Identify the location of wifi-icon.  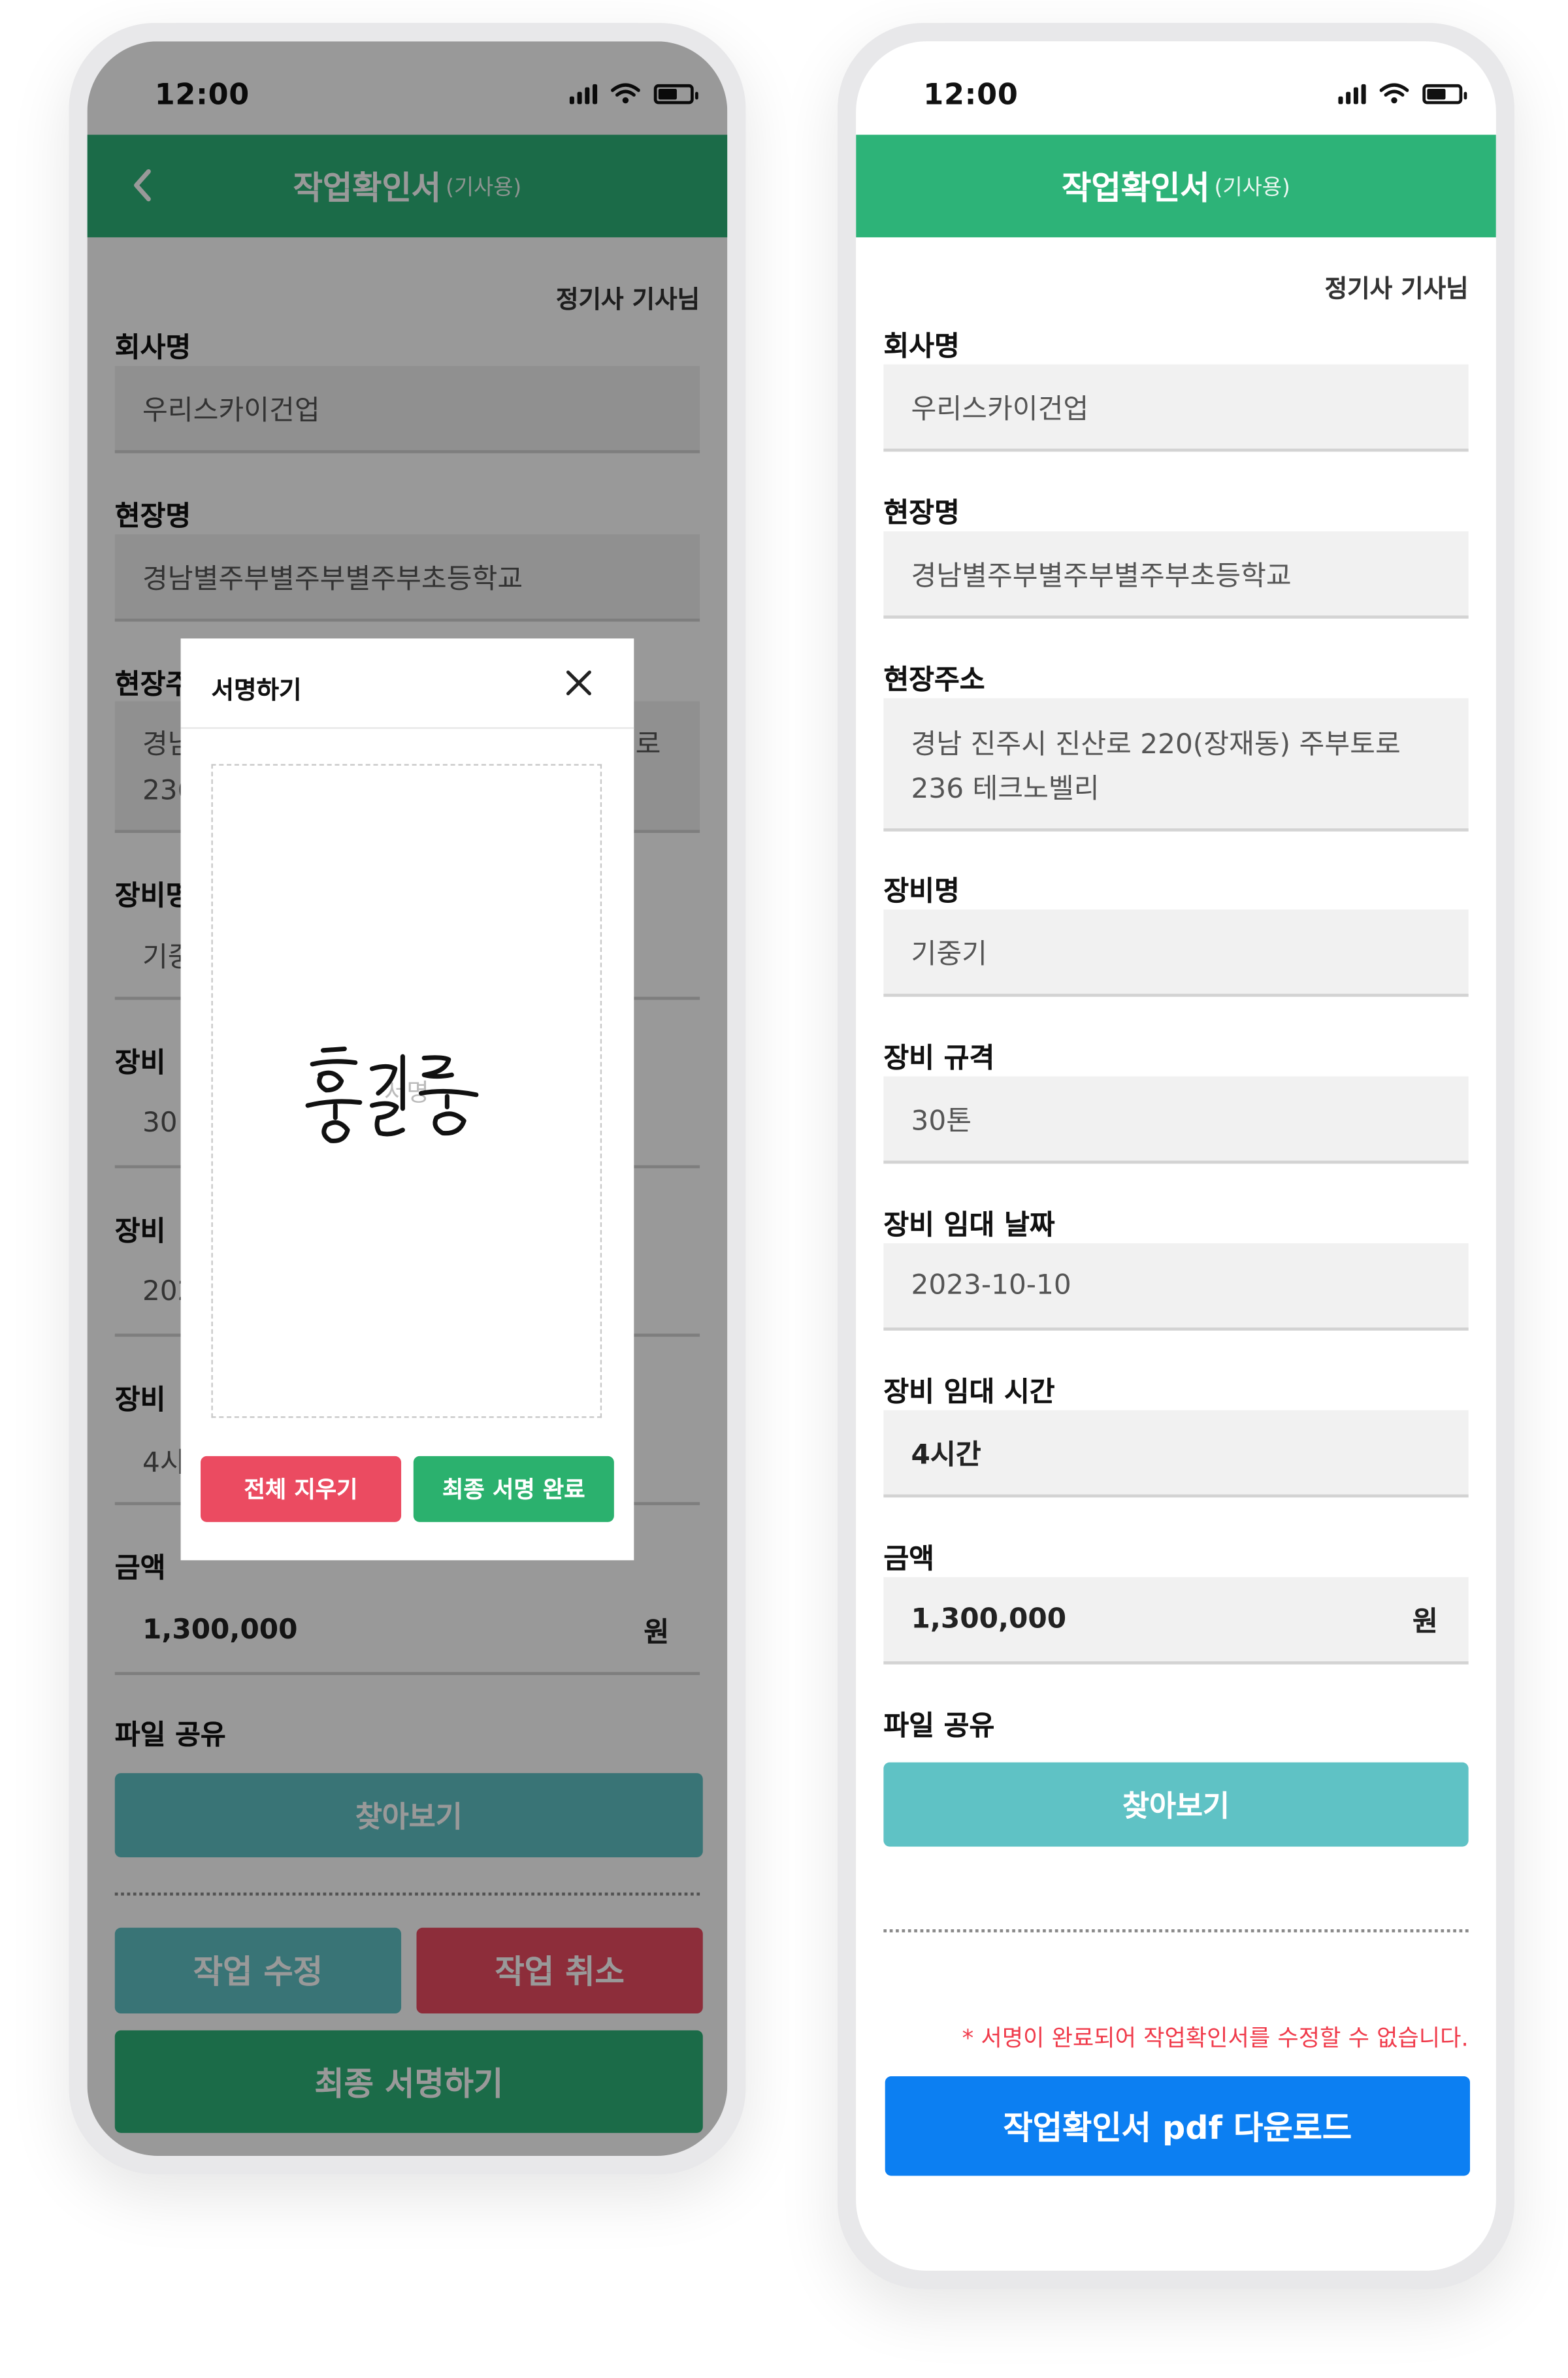
(1394, 93).